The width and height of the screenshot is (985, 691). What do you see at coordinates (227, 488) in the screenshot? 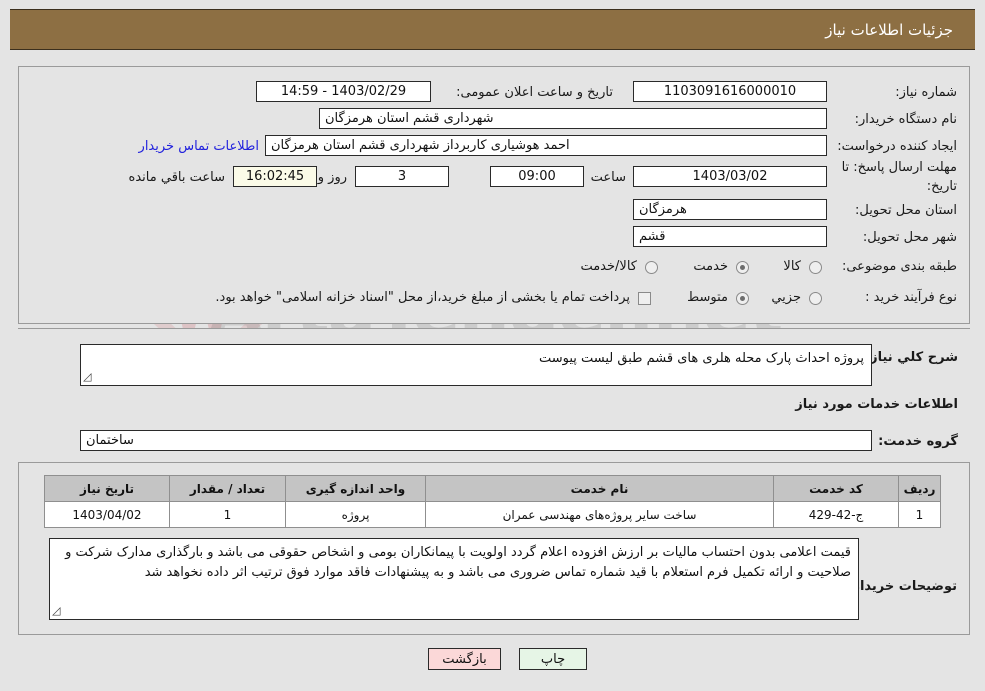
I see `col-header-quantity: تعداد / مقدار` at bounding box center [227, 488].